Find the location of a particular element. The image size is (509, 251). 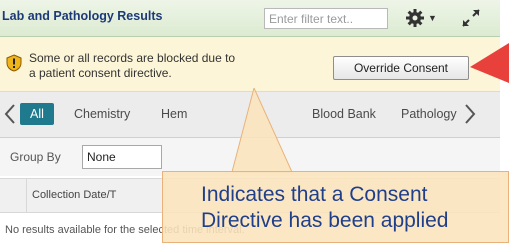

chevron-down-icon: ▼ is located at coordinates (432, 18).